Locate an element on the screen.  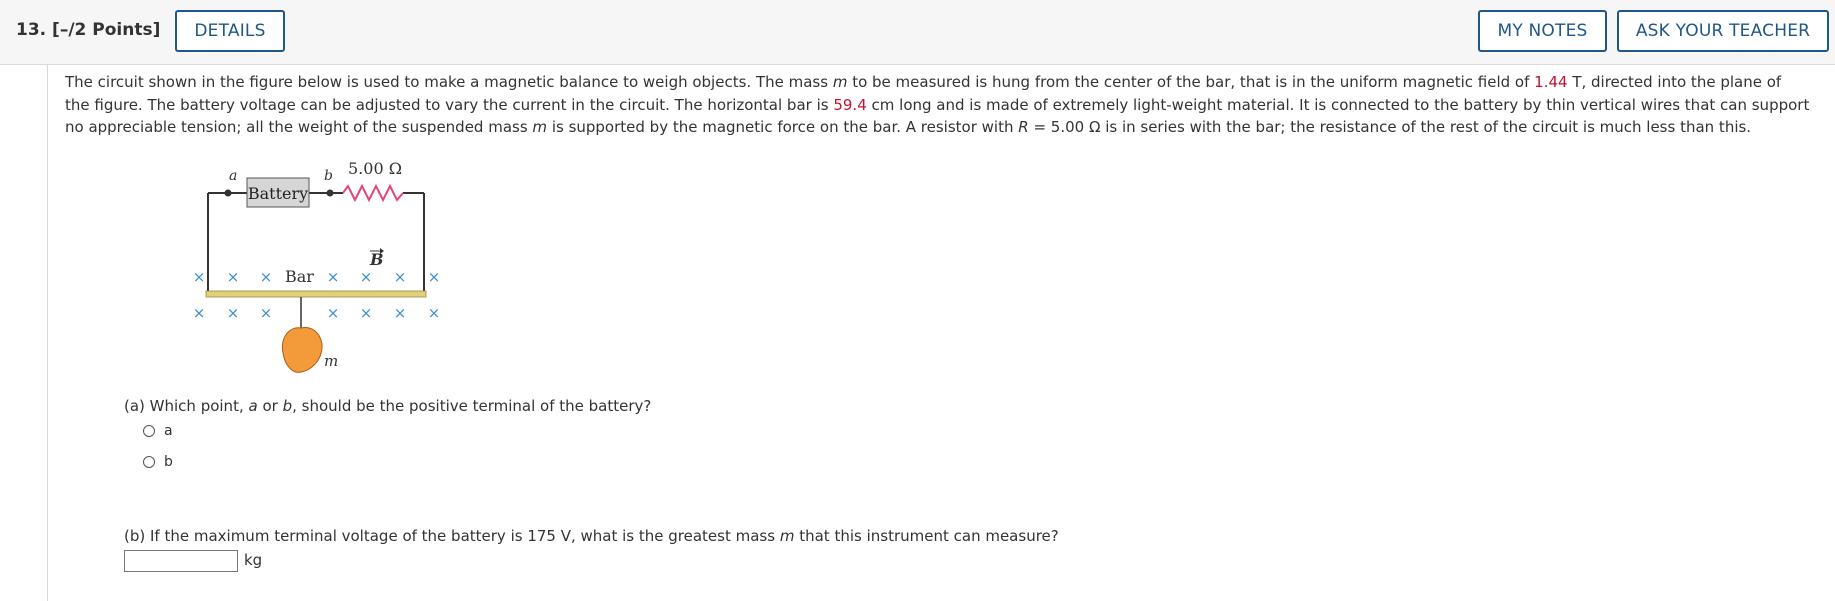
field-value: 1.44 is located at coordinates (1551, 82).